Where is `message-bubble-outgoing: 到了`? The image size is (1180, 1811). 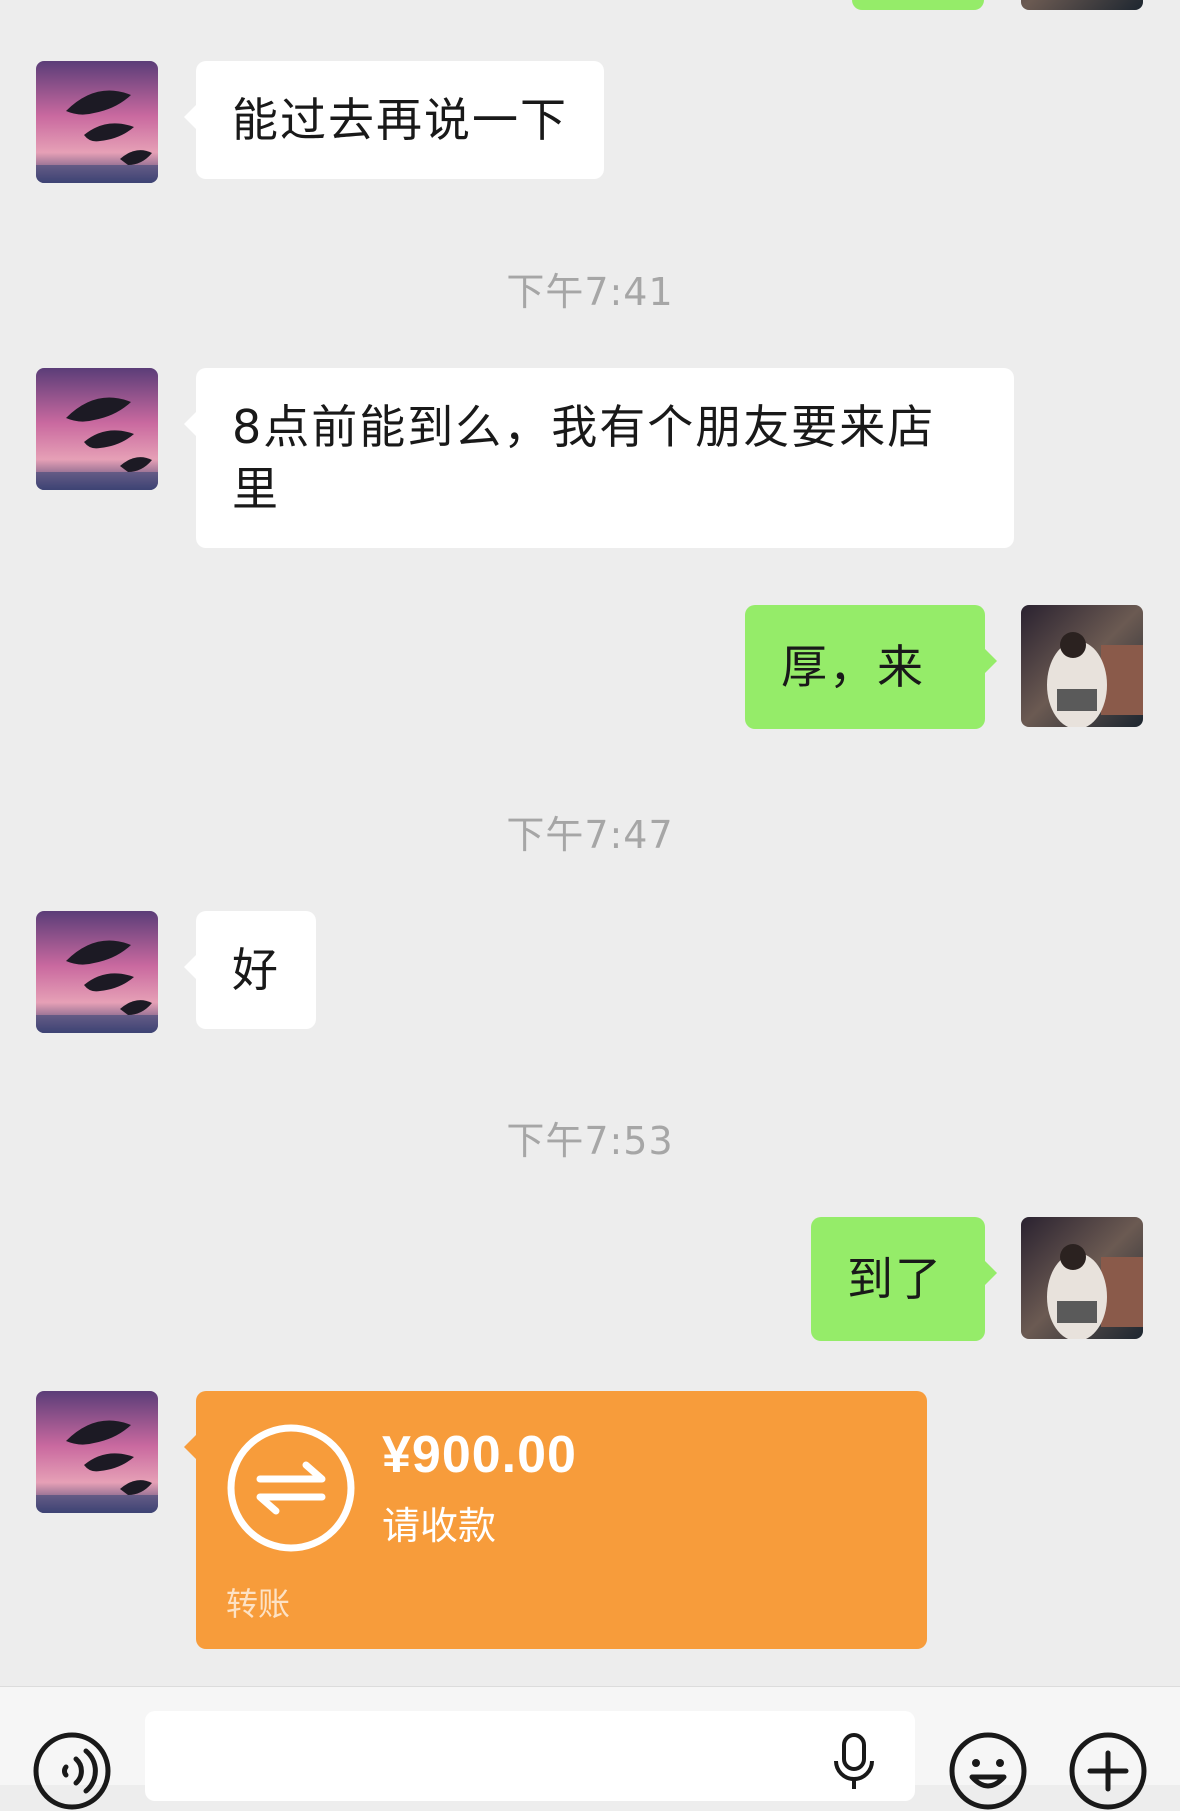
message-bubble-outgoing: 到了 is located at coordinates (904, 1279).